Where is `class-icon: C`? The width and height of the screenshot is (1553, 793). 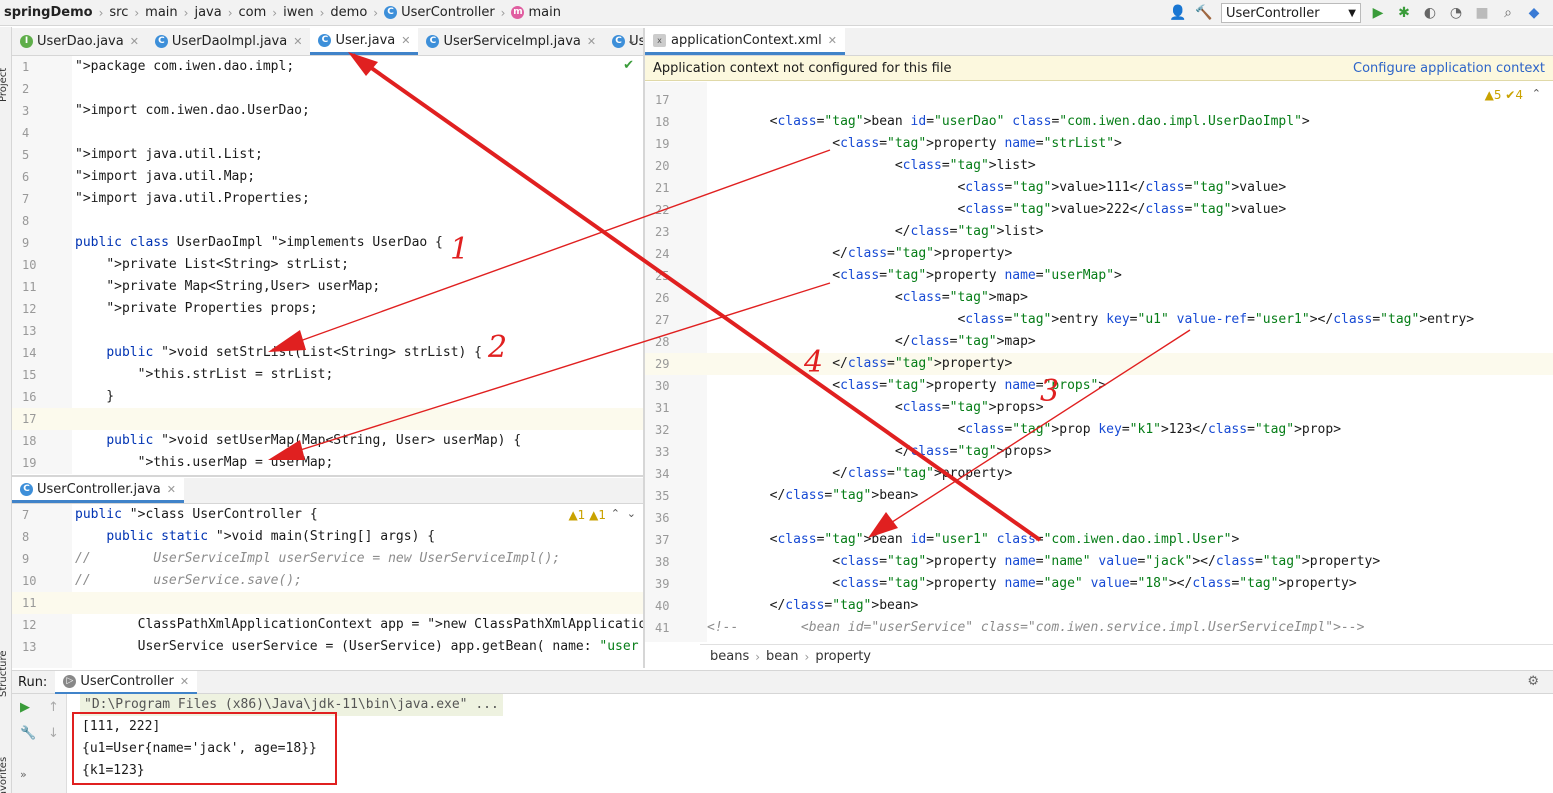
class-icon: C is located at coordinates (161, 41).